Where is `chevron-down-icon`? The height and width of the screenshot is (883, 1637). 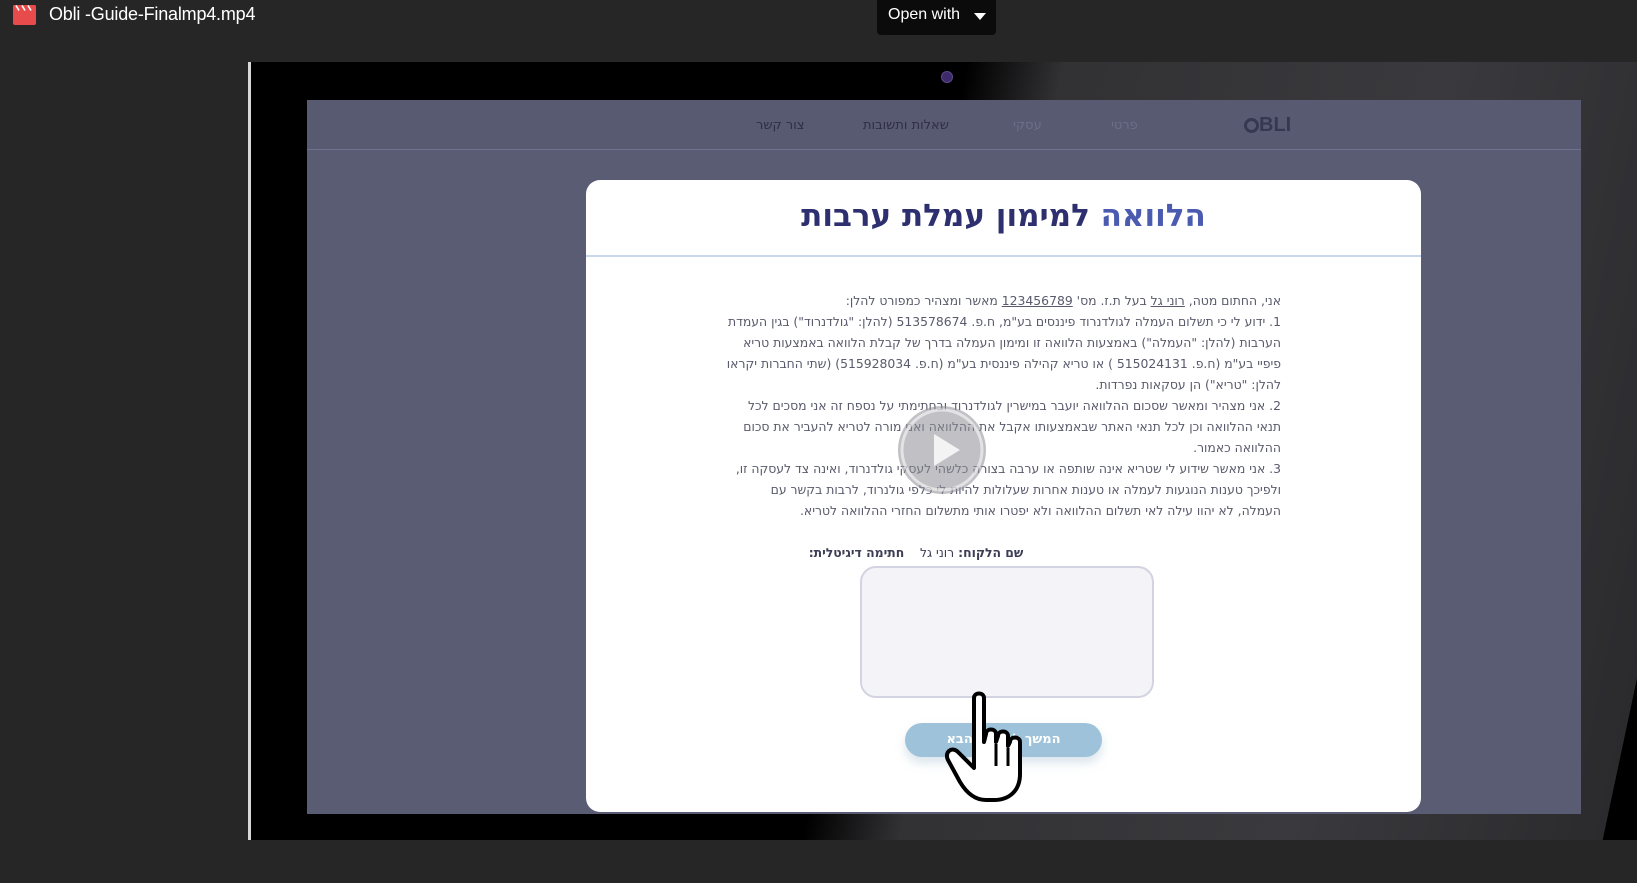 chevron-down-icon is located at coordinates (980, 16).